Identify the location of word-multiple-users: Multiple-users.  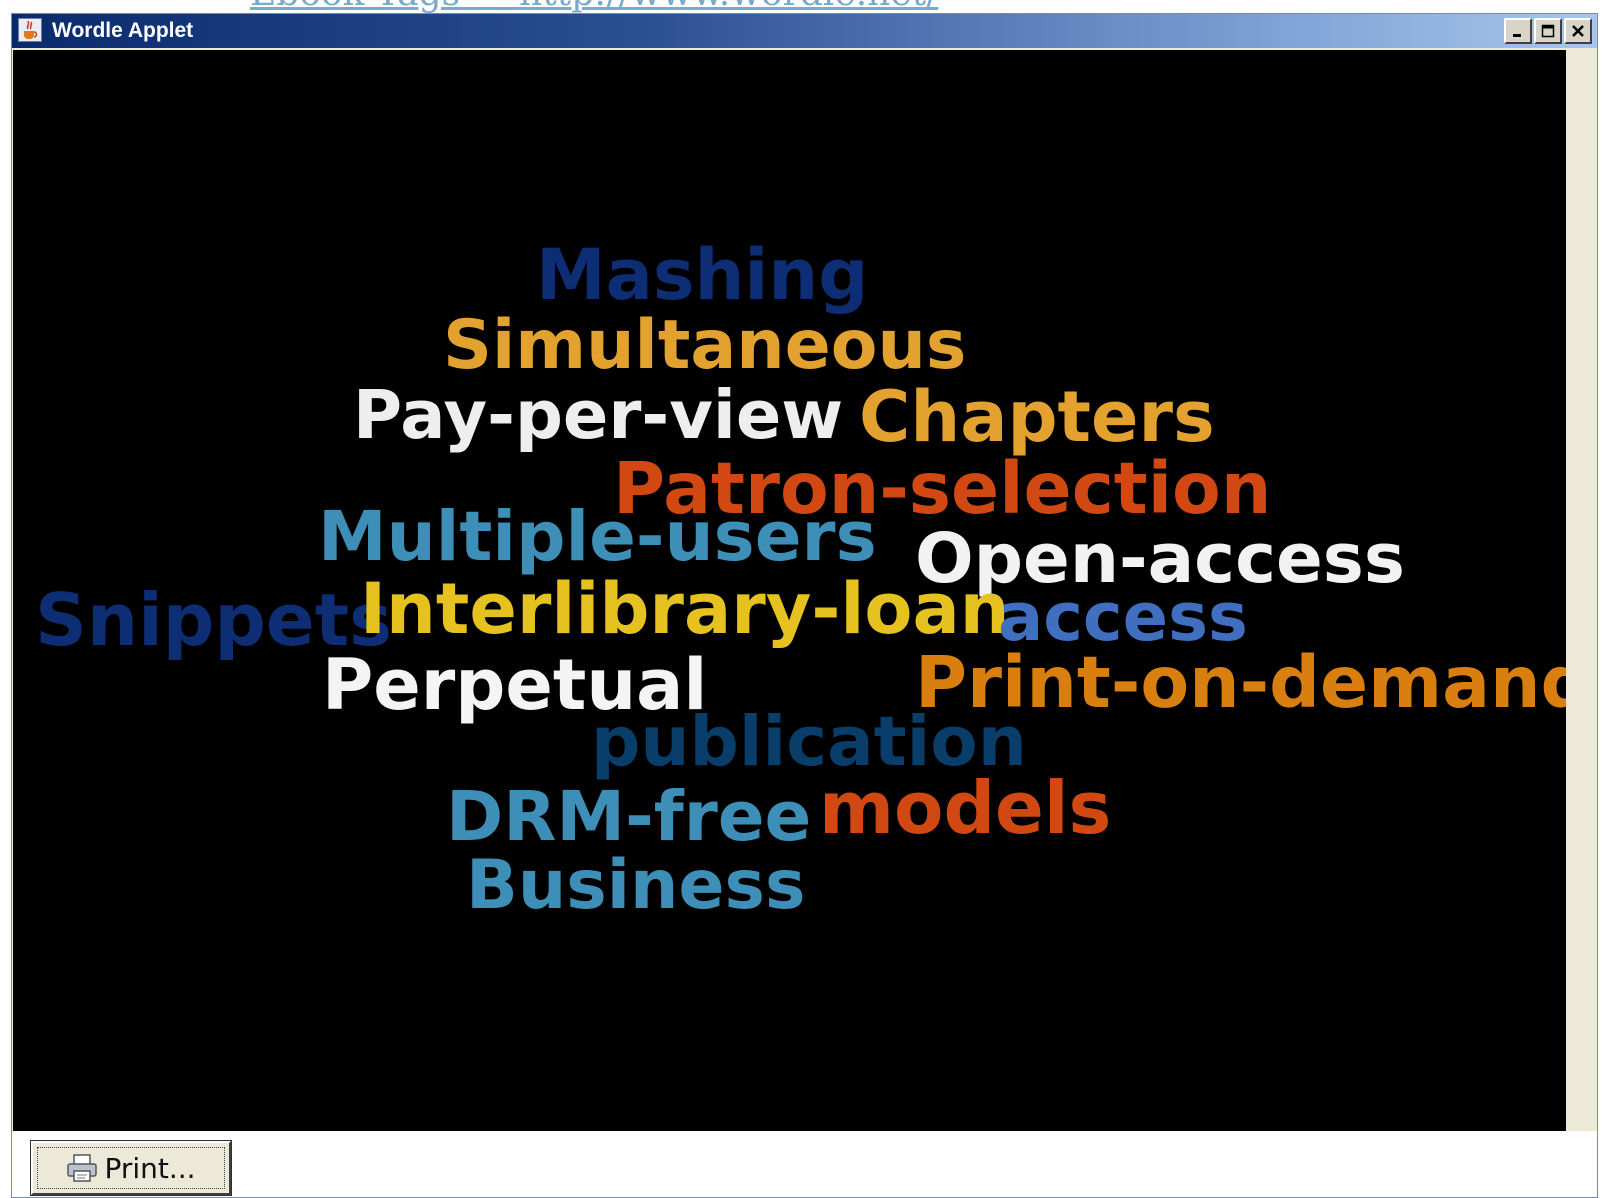
(597, 537).